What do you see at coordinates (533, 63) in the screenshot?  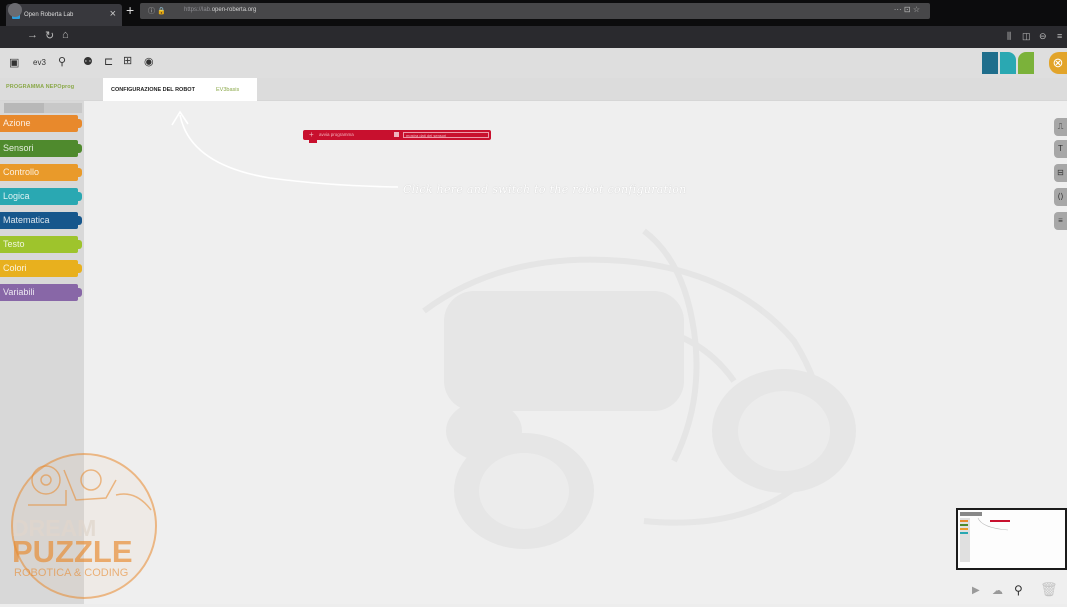 I see `app-toolbar` at bounding box center [533, 63].